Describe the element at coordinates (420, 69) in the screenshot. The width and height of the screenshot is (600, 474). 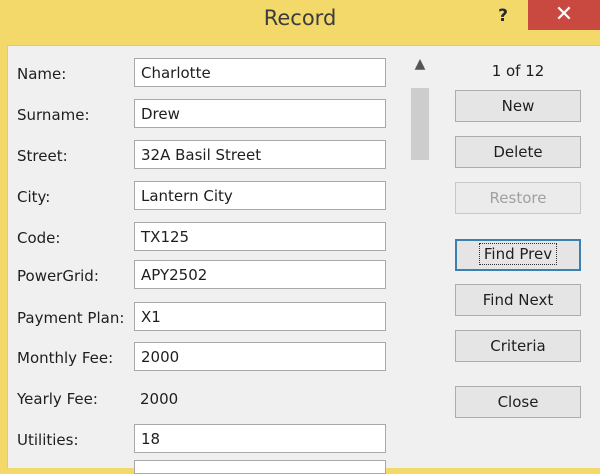
I see `scroll-up-icon: ▲` at that location.